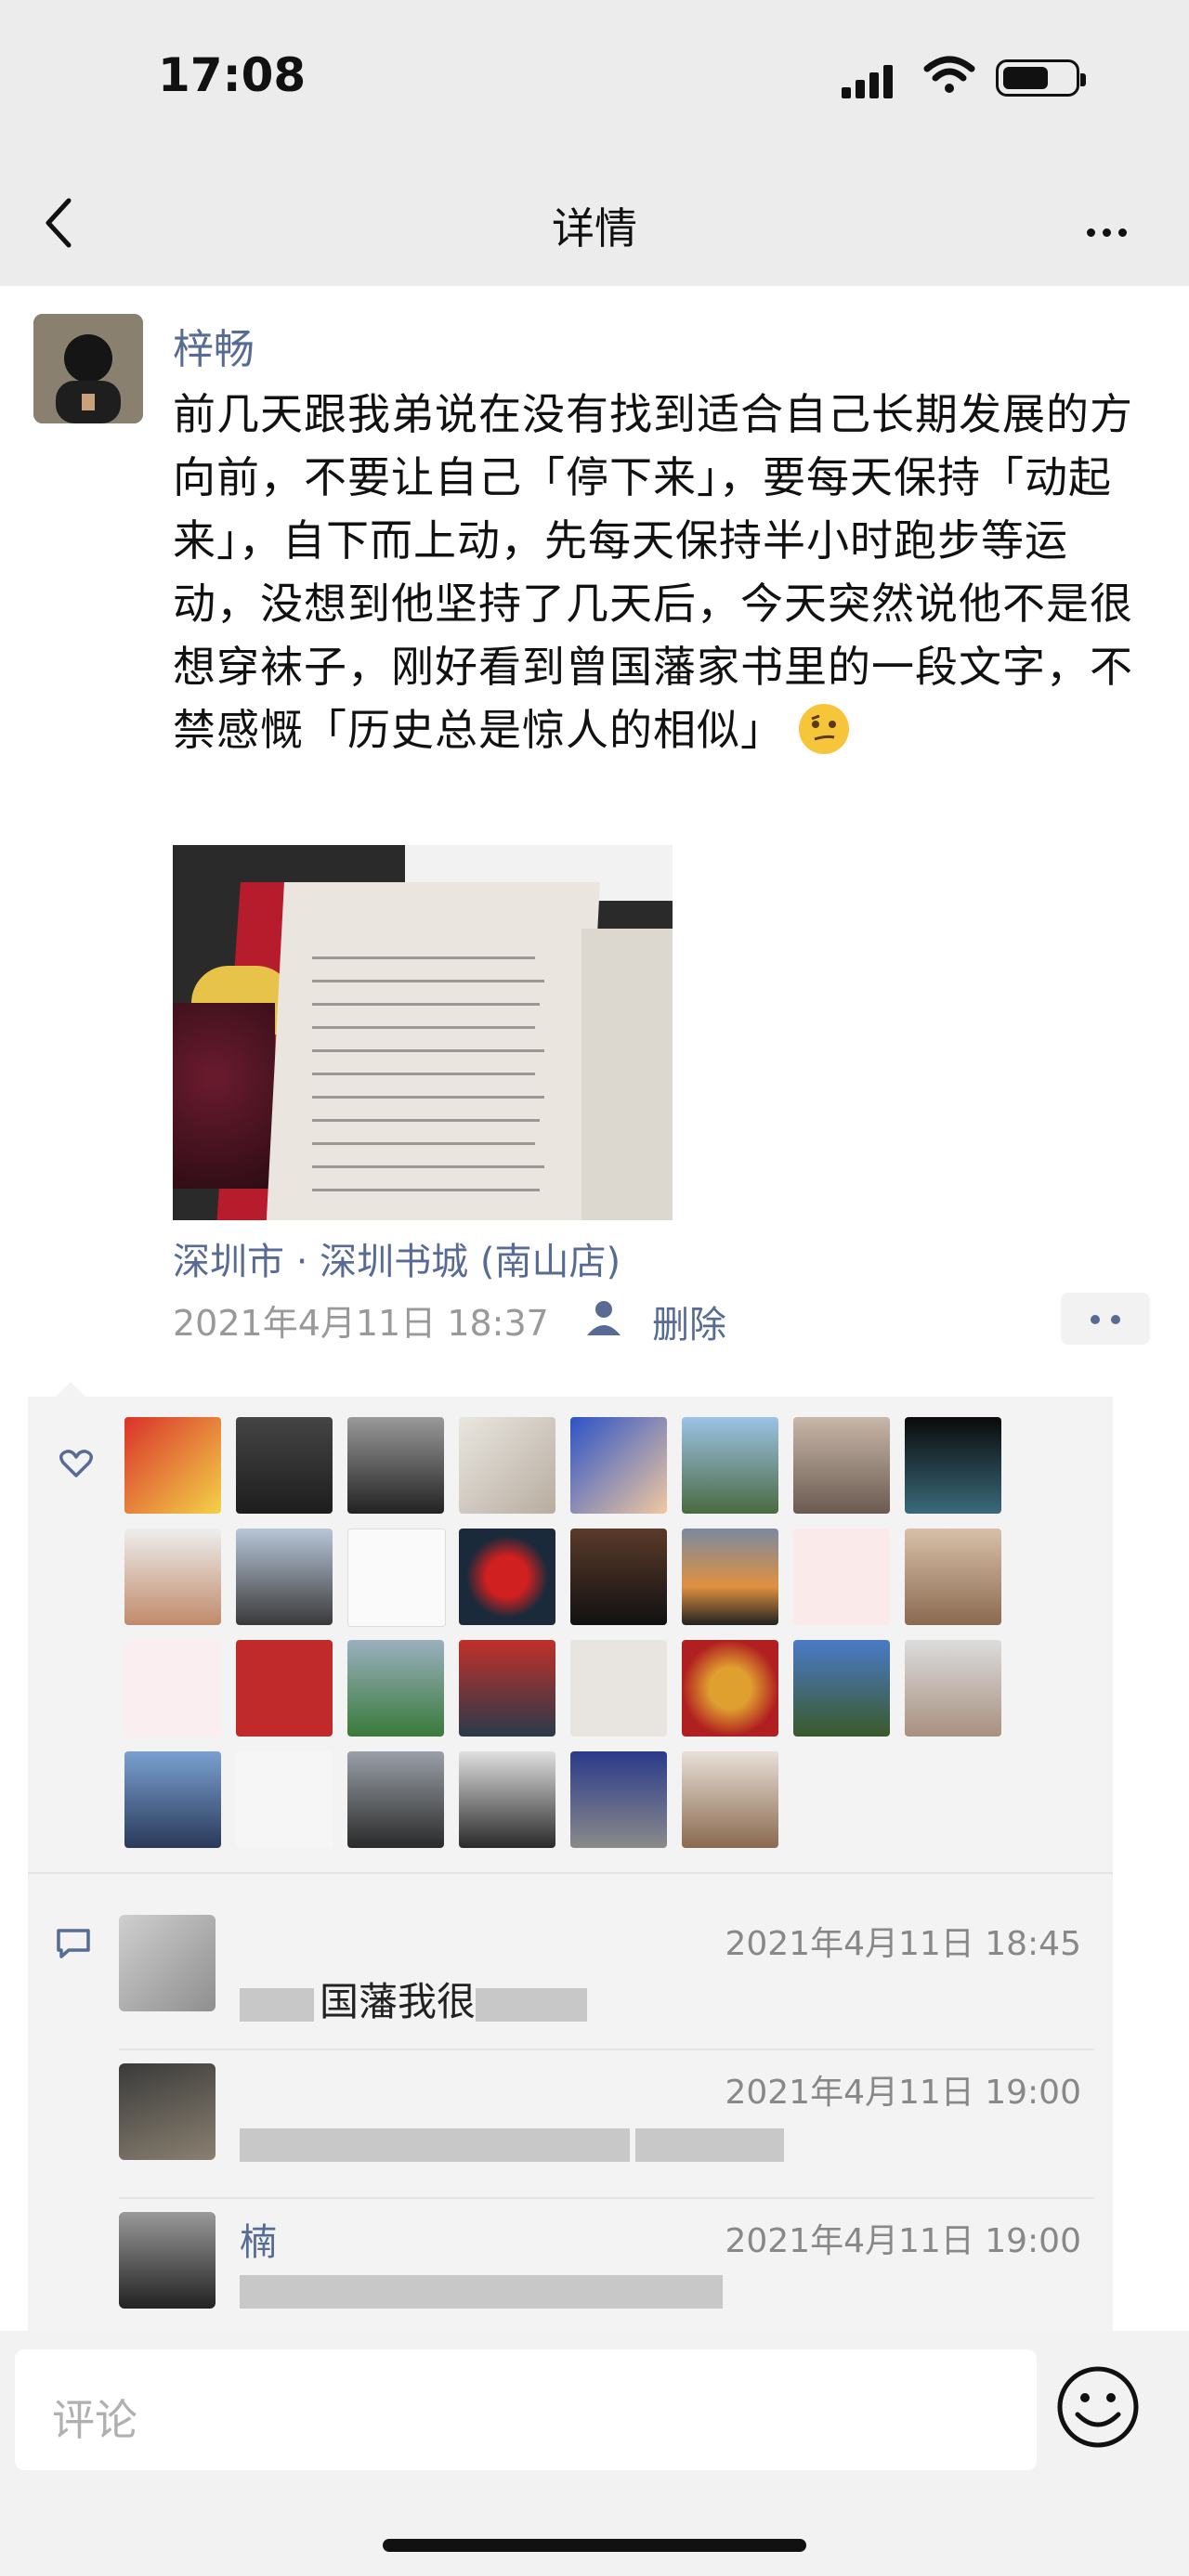 Image resolution: width=1189 pixels, height=2576 pixels. Describe the element at coordinates (604, 1316) in the screenshot. I see `privacy-person-icon` at that location.